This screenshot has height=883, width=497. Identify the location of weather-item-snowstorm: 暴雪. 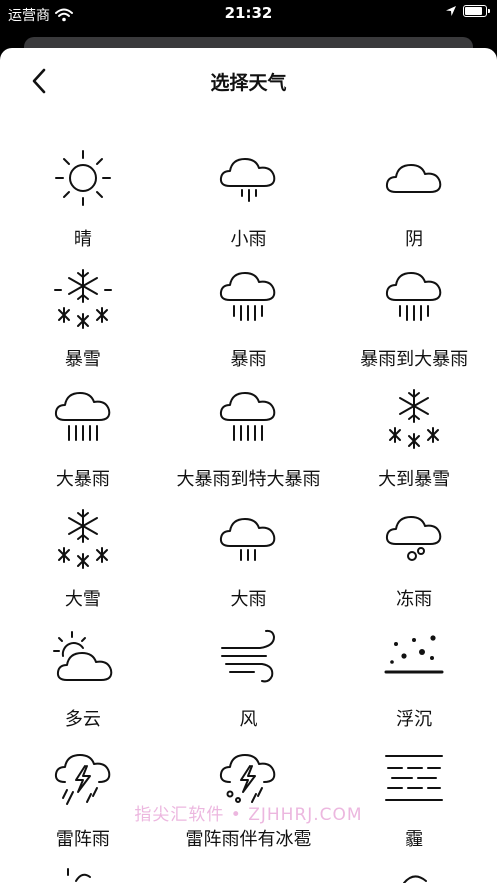
(83, 323).